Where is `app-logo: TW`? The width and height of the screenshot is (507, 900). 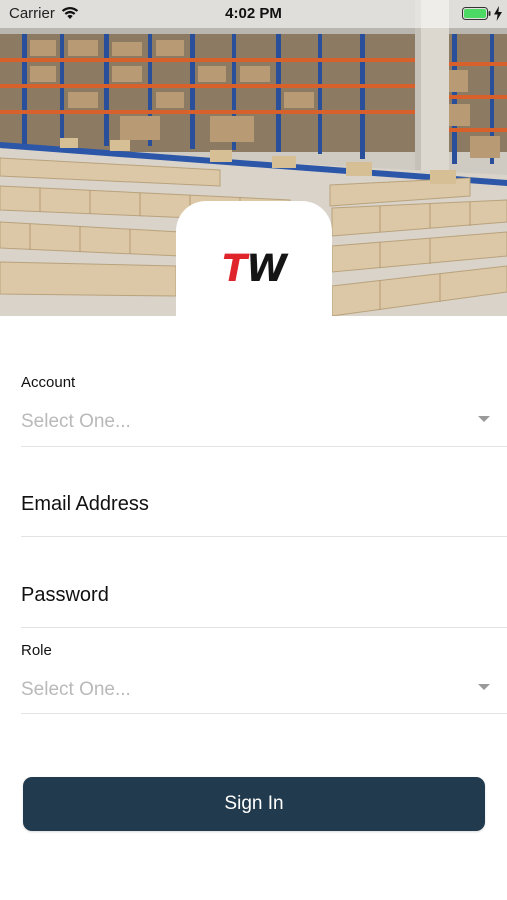 app-logo: TW is located at coordinates (254, 259).